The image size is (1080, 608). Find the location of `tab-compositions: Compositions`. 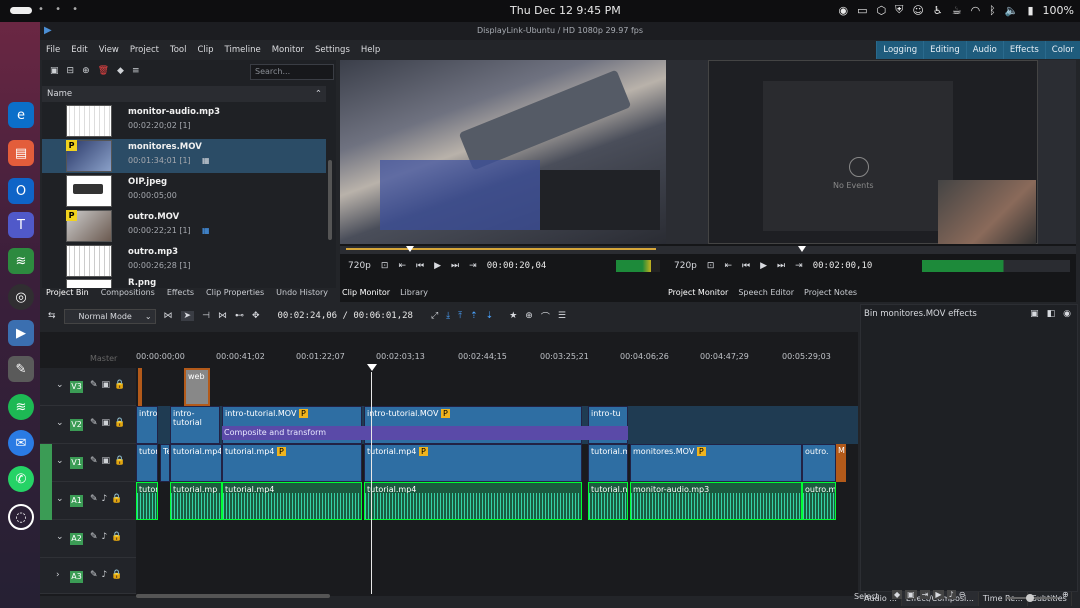

tab-compositions: Compositions is located at coordinates (128, 295).